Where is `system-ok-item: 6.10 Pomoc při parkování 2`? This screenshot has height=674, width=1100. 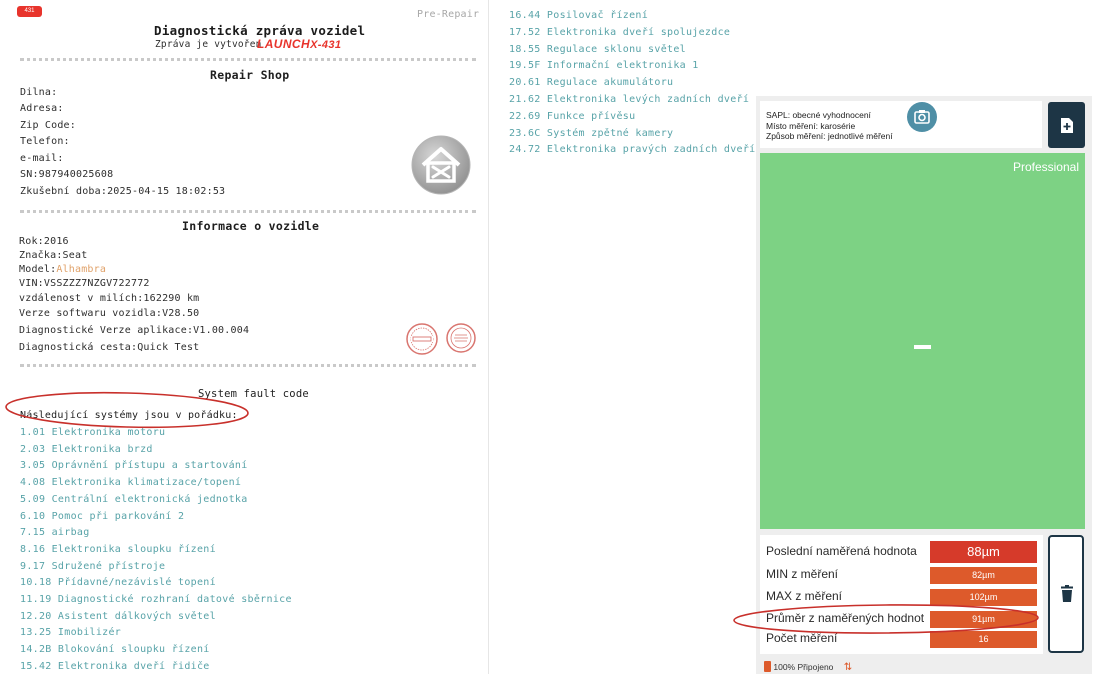 system-ok-item: 6.10 Pomoc při parkování 2 is located at coordinates (102, 516).